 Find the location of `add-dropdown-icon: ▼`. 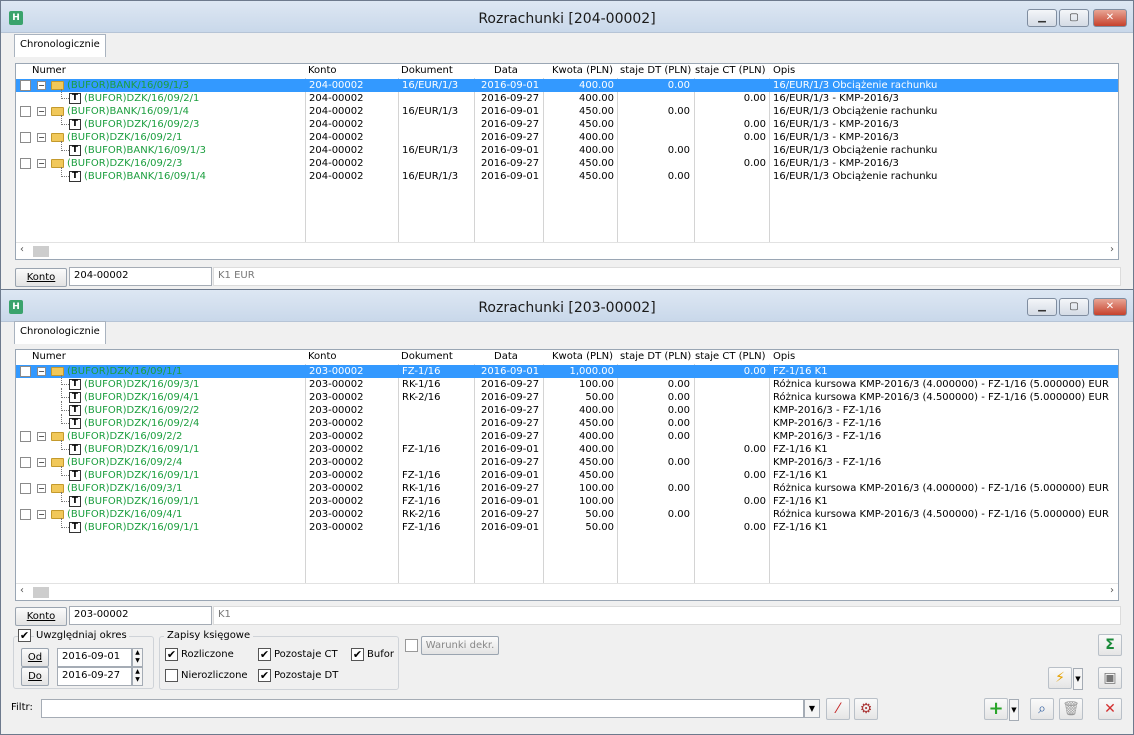

add-dropdown-icon: ▼ is located at coordinates (1014, 710).